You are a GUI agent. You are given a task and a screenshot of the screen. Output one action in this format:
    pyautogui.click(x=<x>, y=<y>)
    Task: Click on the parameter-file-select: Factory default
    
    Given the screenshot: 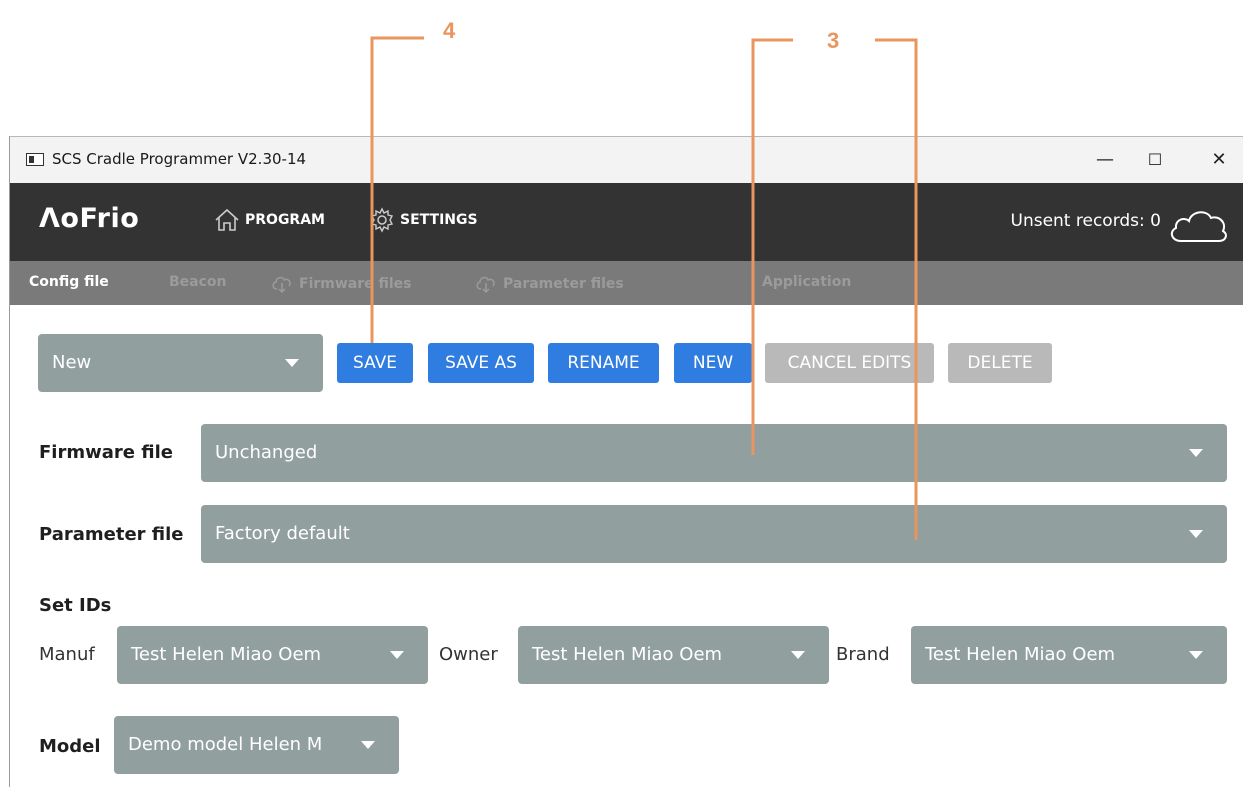 What is the action you would take?
    pyautogui.click(x=714, y=534)
    